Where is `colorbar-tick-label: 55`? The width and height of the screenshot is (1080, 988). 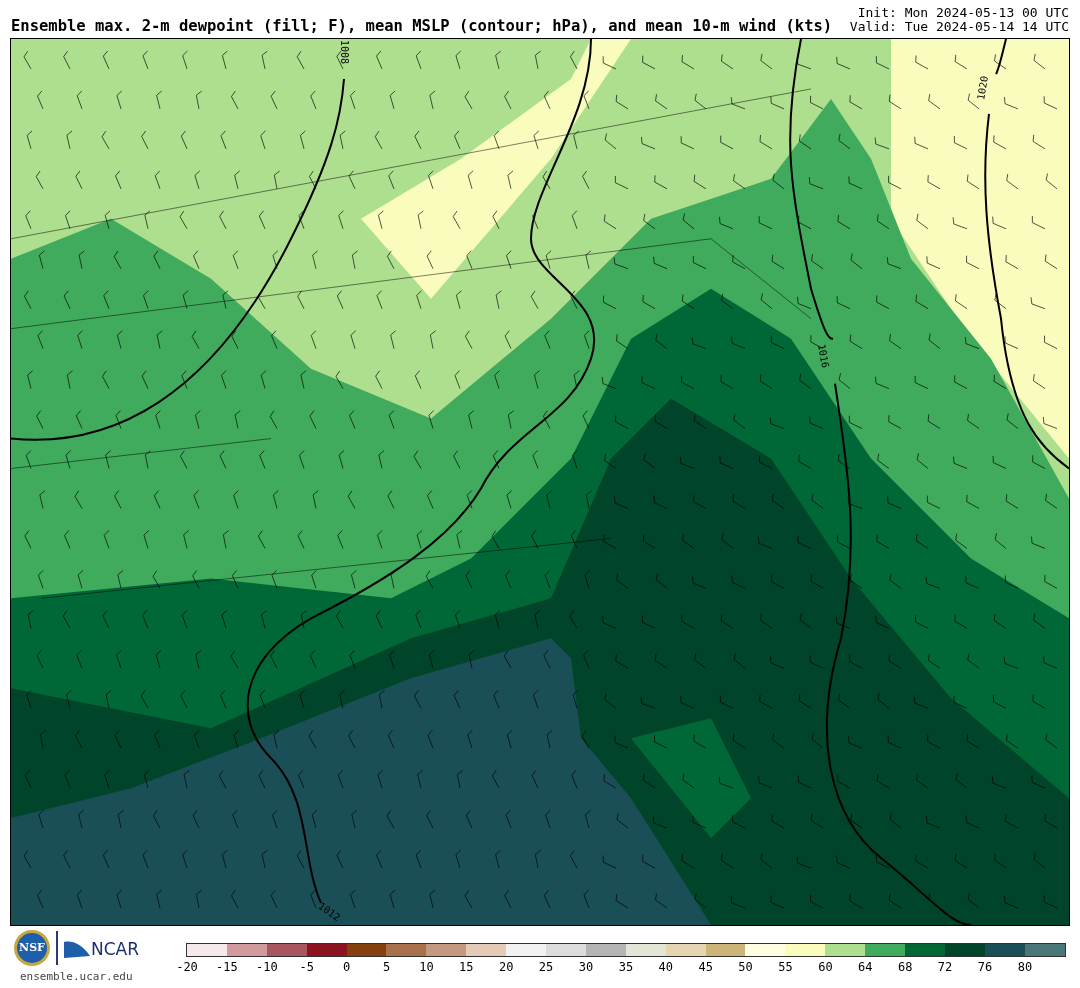
colorbar-tick-label: 55 is located at coordinates (785, 967).